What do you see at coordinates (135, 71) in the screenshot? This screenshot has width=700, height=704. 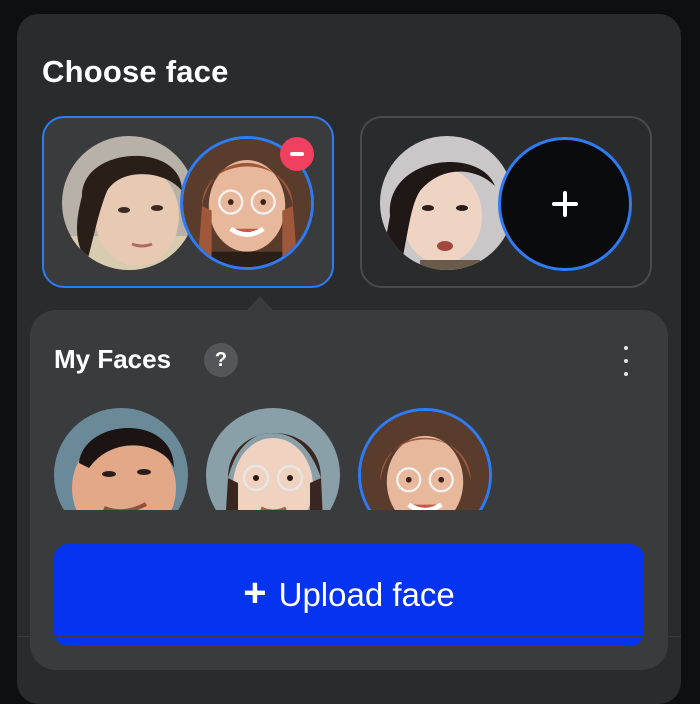 I see `page-title: Choose face` at bounding box center [135, 71].